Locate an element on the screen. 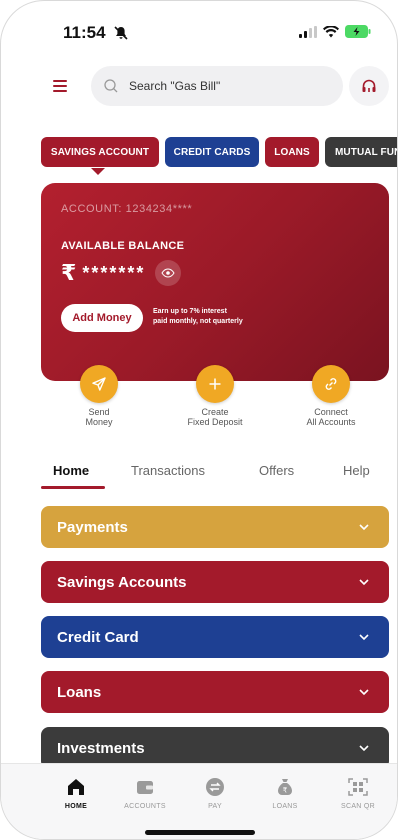 This screenshot has height=840, width=398. create-fd-button is located at coordinates (215, 384).